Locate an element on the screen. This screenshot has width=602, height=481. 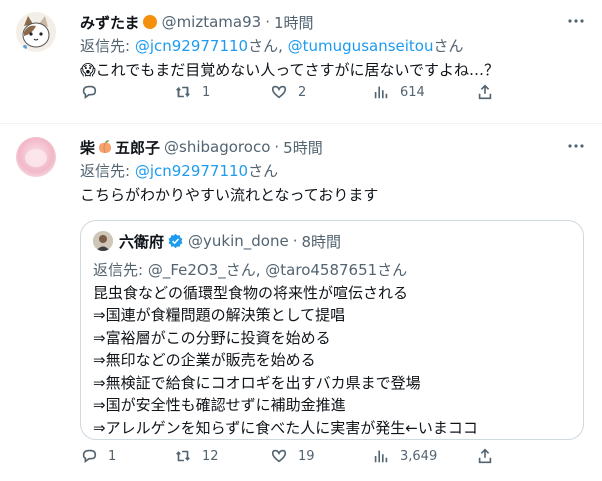
reply-button is located at coordinates (94, 92).